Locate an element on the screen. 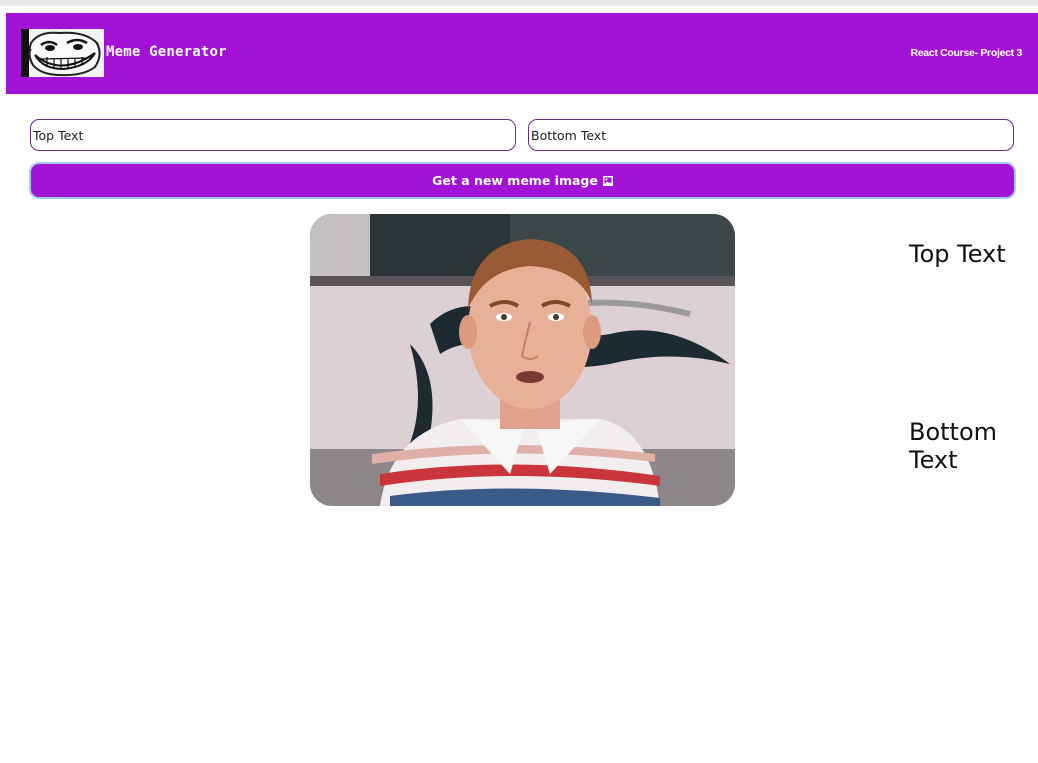  app-title: Meme Generator is located at coordinates (166, 52).